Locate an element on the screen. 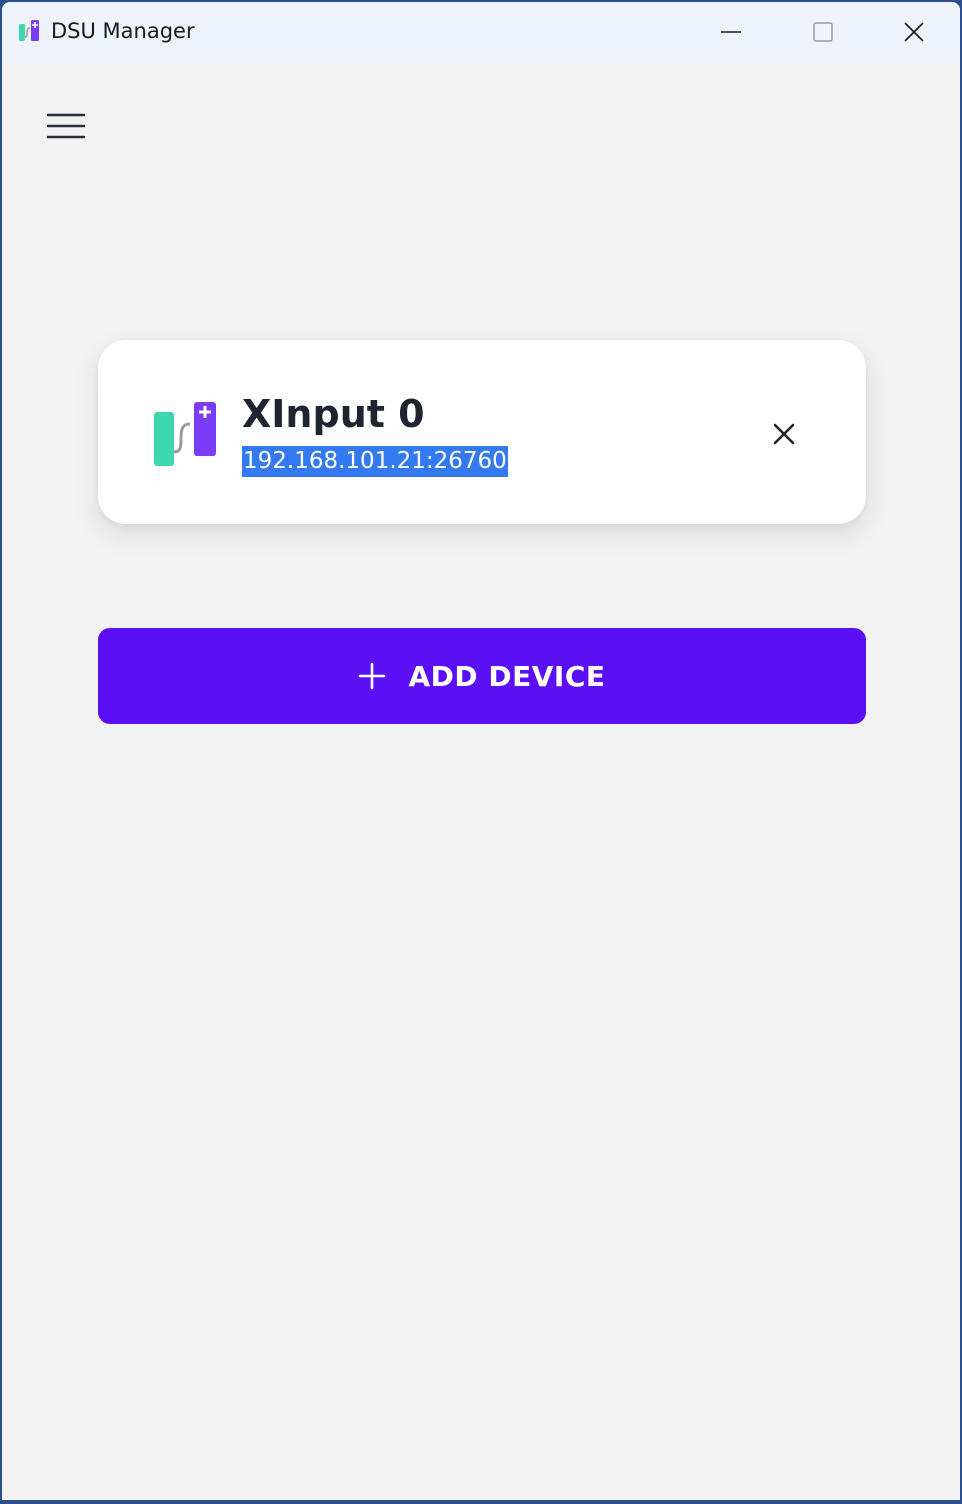 Image resolution: width=962 pixels, height=1504 pixels. maximize-icon is located at coordinates (823, 32).